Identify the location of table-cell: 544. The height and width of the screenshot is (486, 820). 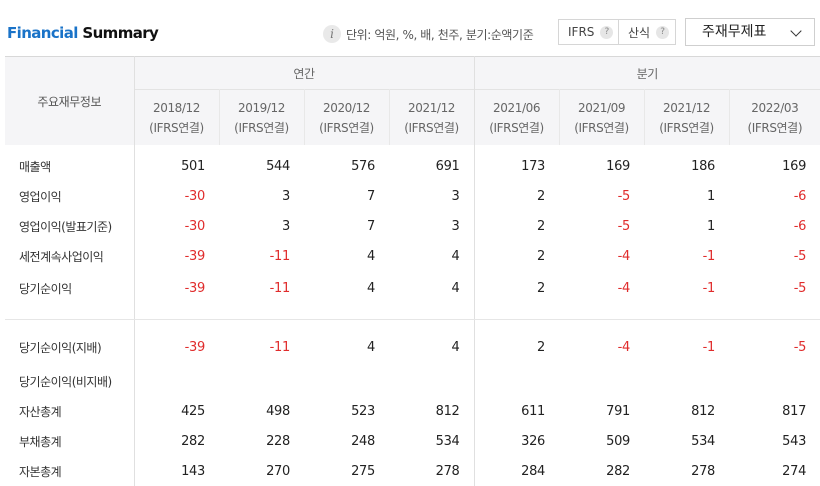
(278, 166).